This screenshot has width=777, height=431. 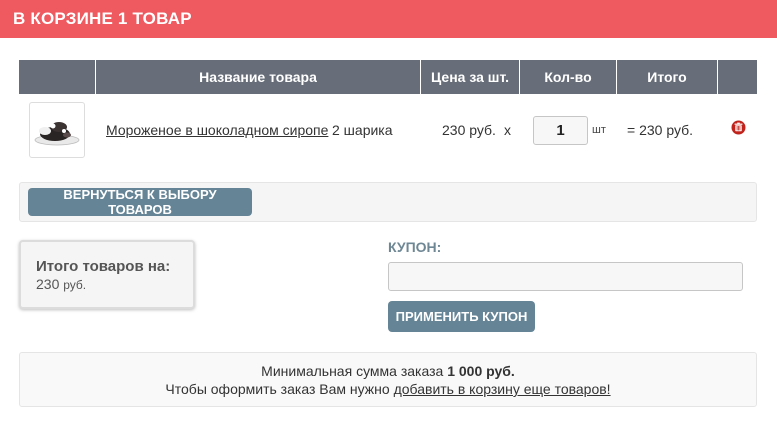 What do you see at coordinates (279, 389) in the screenshot?
I see `add-more-text: Чтобы оформить заказ Вам нужно` at bounding box center [279, 389].